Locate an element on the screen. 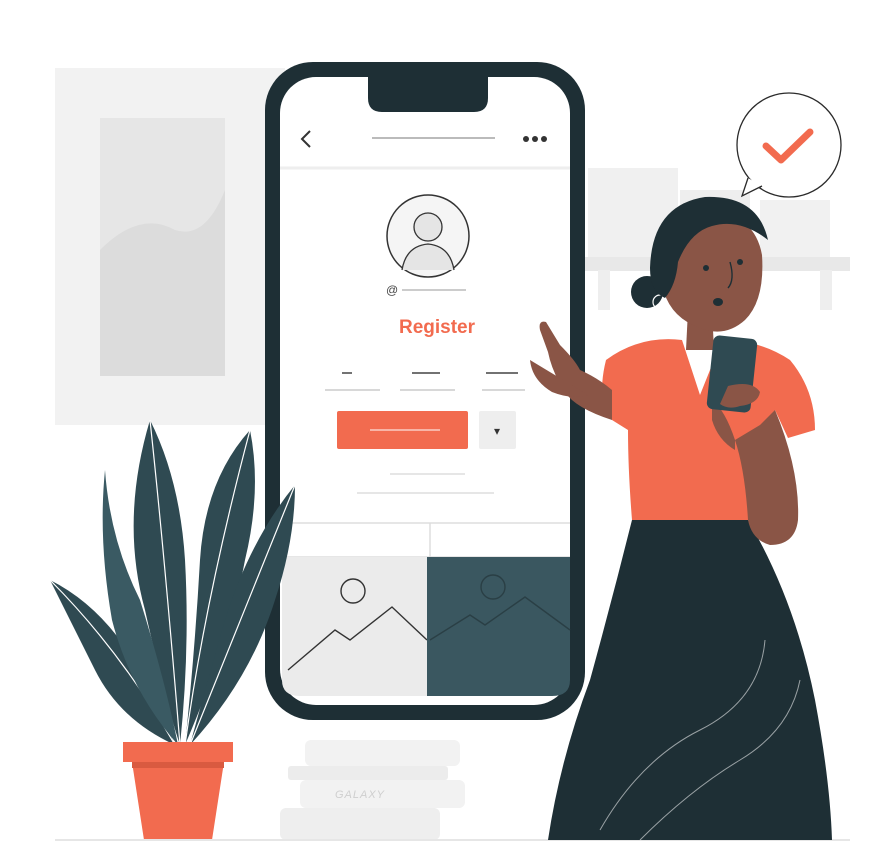 The height and width of the screenshot is (846, 894). image-placeholder-dark-icon is located at coordinates (499, 626).